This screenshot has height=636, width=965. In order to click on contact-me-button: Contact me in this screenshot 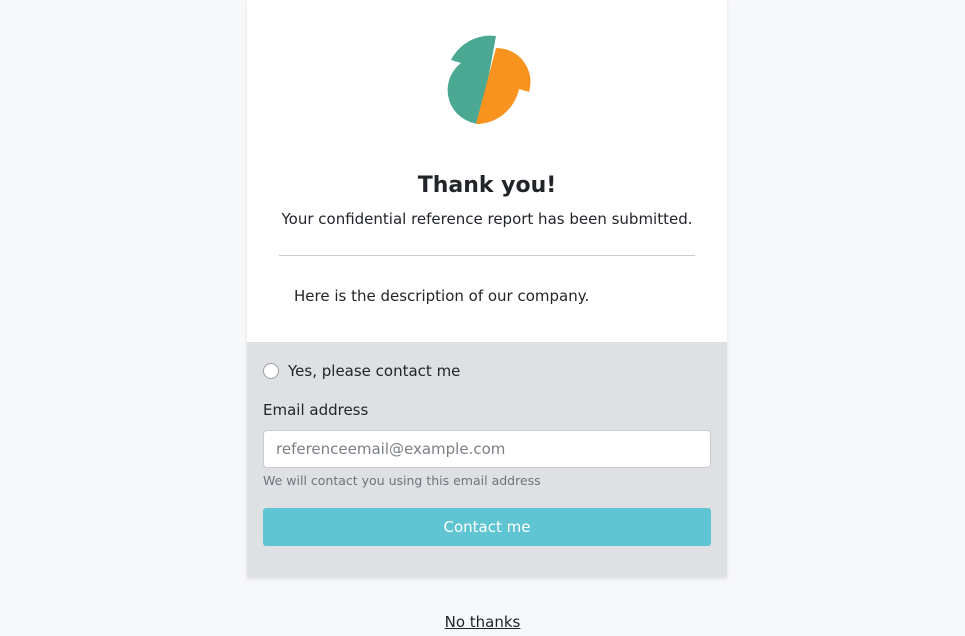, I will do `click(487, 527)`.